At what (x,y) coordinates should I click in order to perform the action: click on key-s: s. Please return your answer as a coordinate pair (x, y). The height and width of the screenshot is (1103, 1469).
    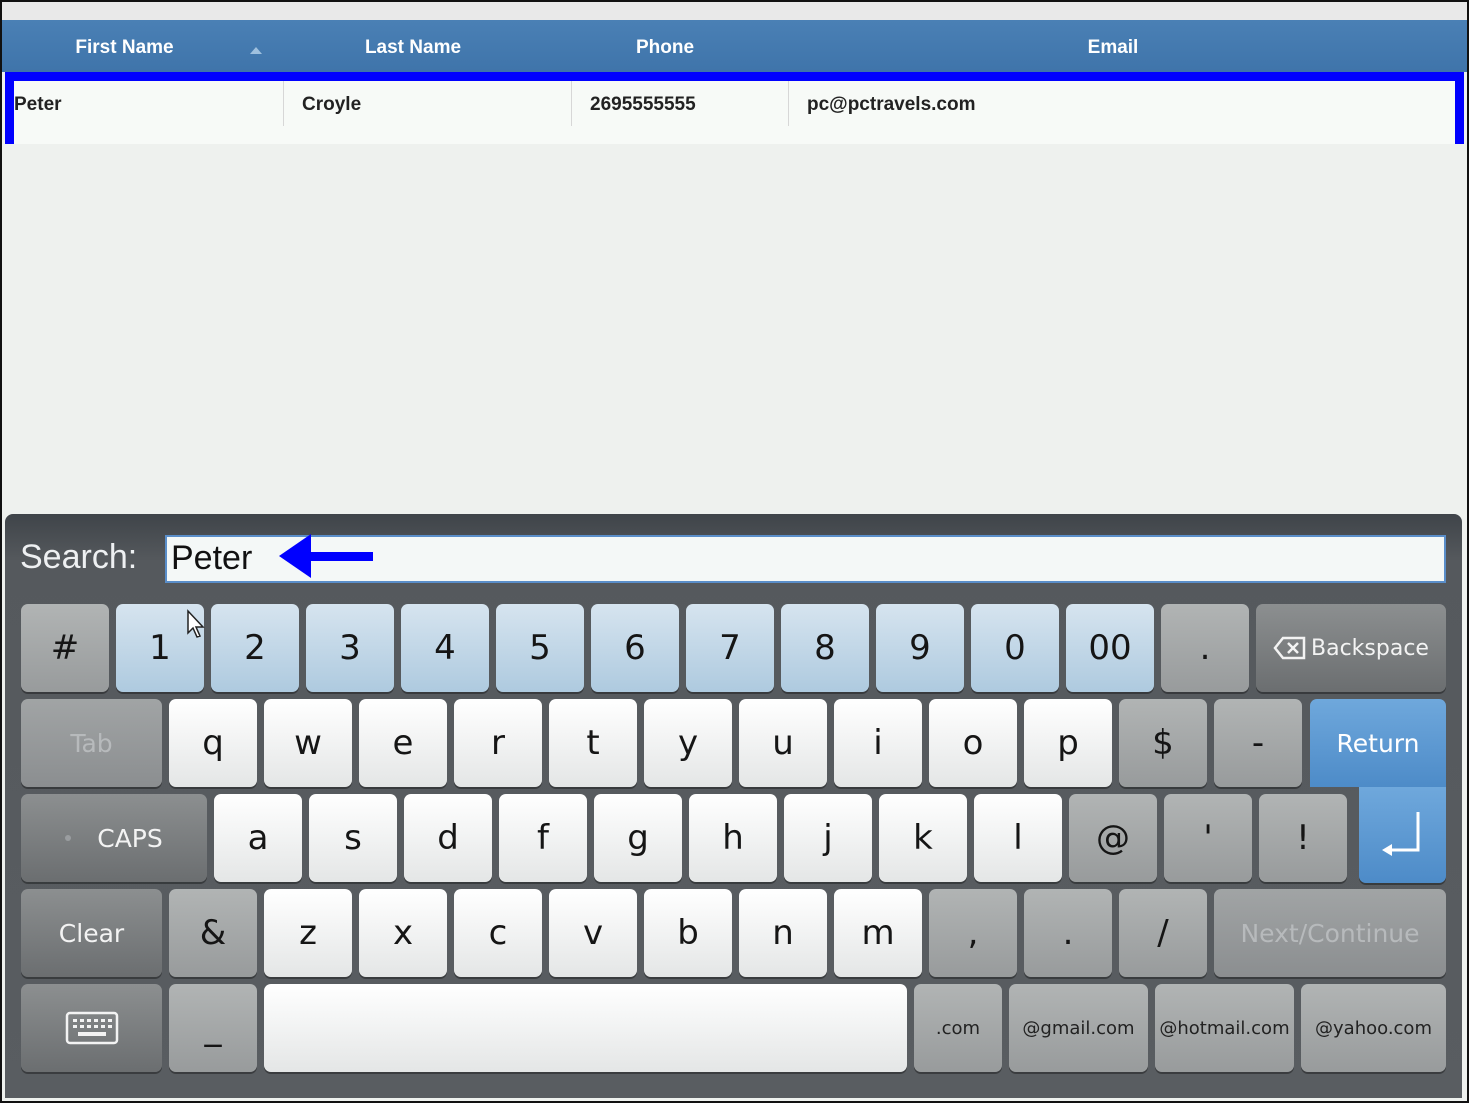
    Looking at the image, I should click on (353, 838).